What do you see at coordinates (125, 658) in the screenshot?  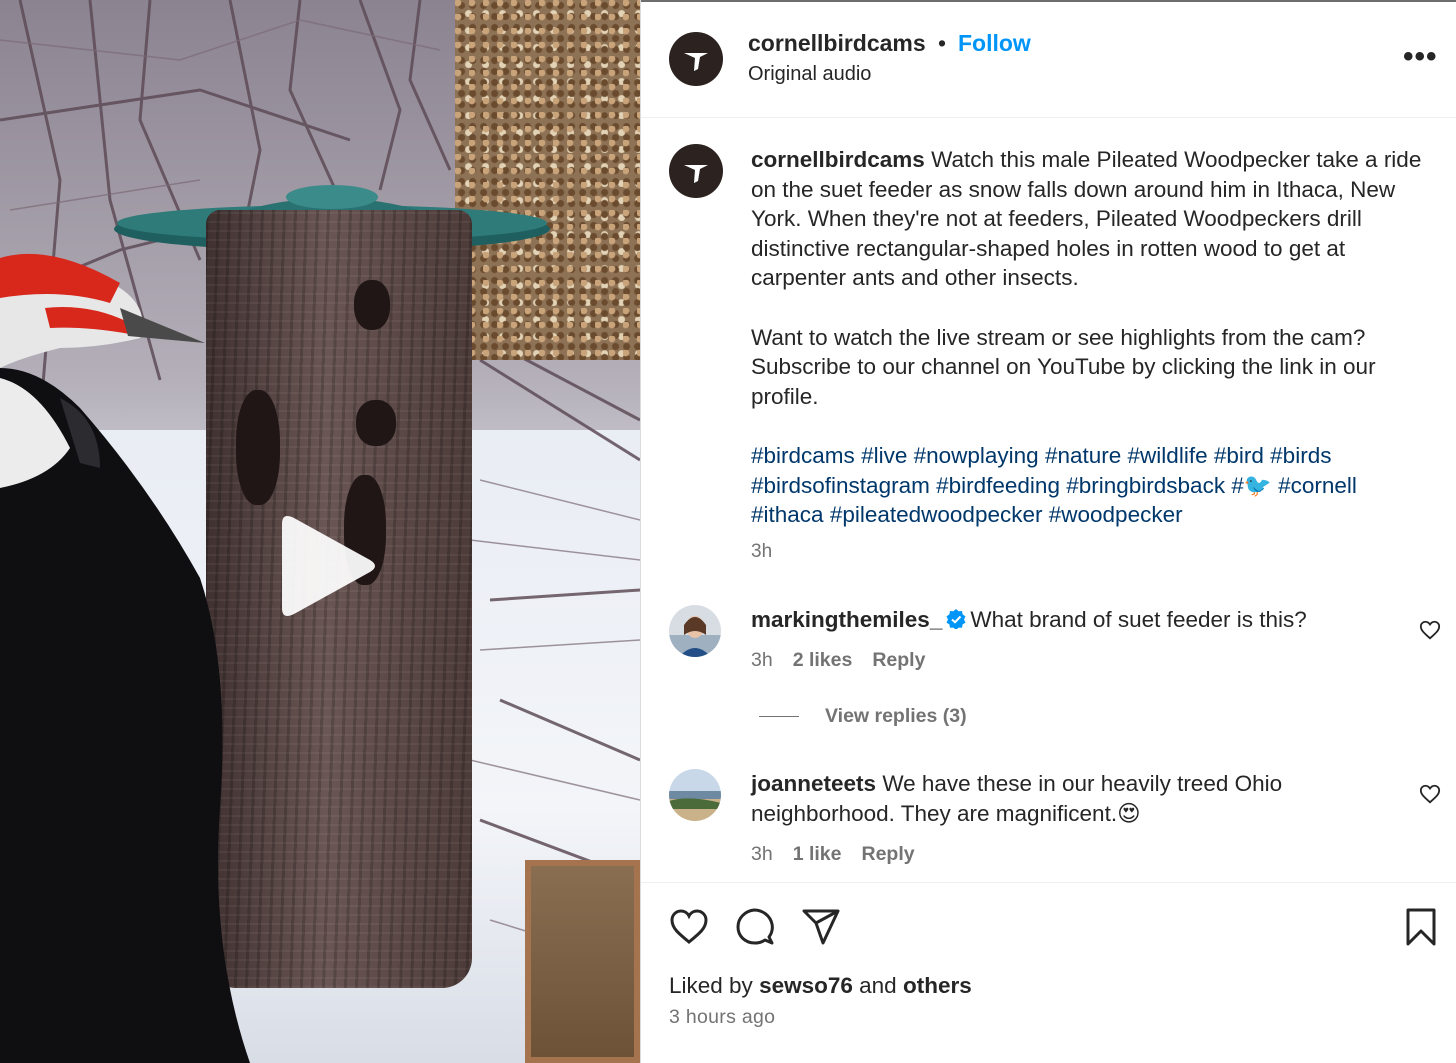 I see `pileated-woodpecker` at bounding box center [125, 658].